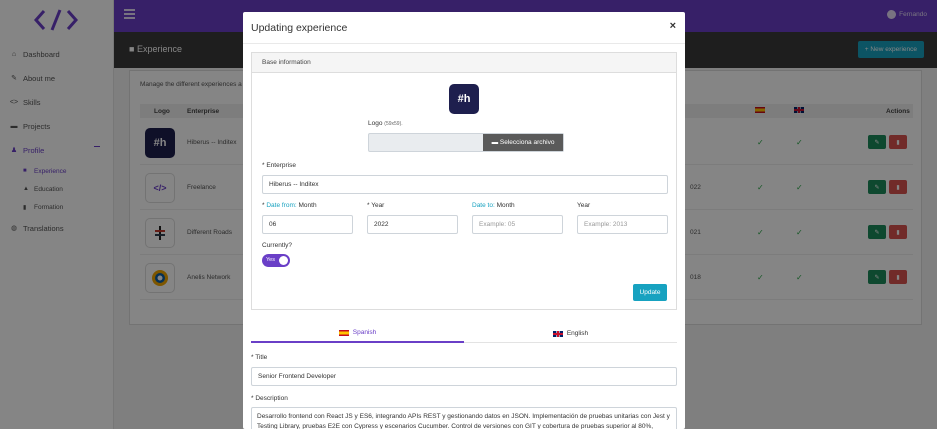 The height and width of the screenshot is (429, 937). I want to click on logo-file-input: ▬ Selecciona archivo, so click(466, 142).